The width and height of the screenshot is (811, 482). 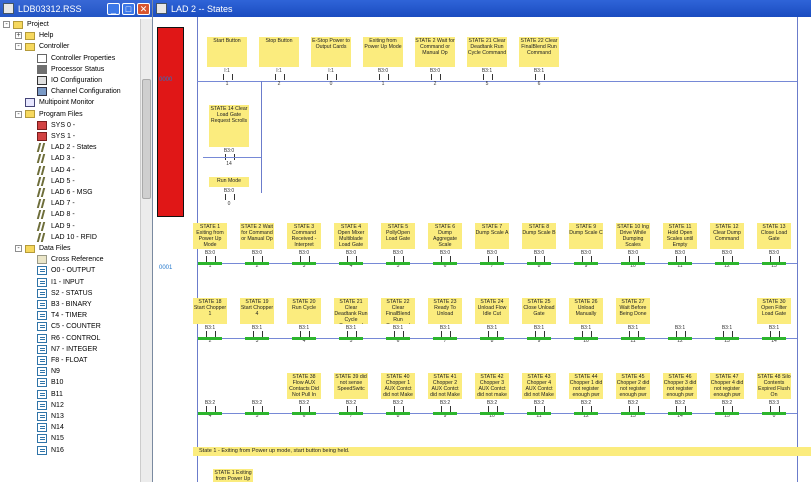 I want to click on close-button: ✕, so click(x=143, y=8).